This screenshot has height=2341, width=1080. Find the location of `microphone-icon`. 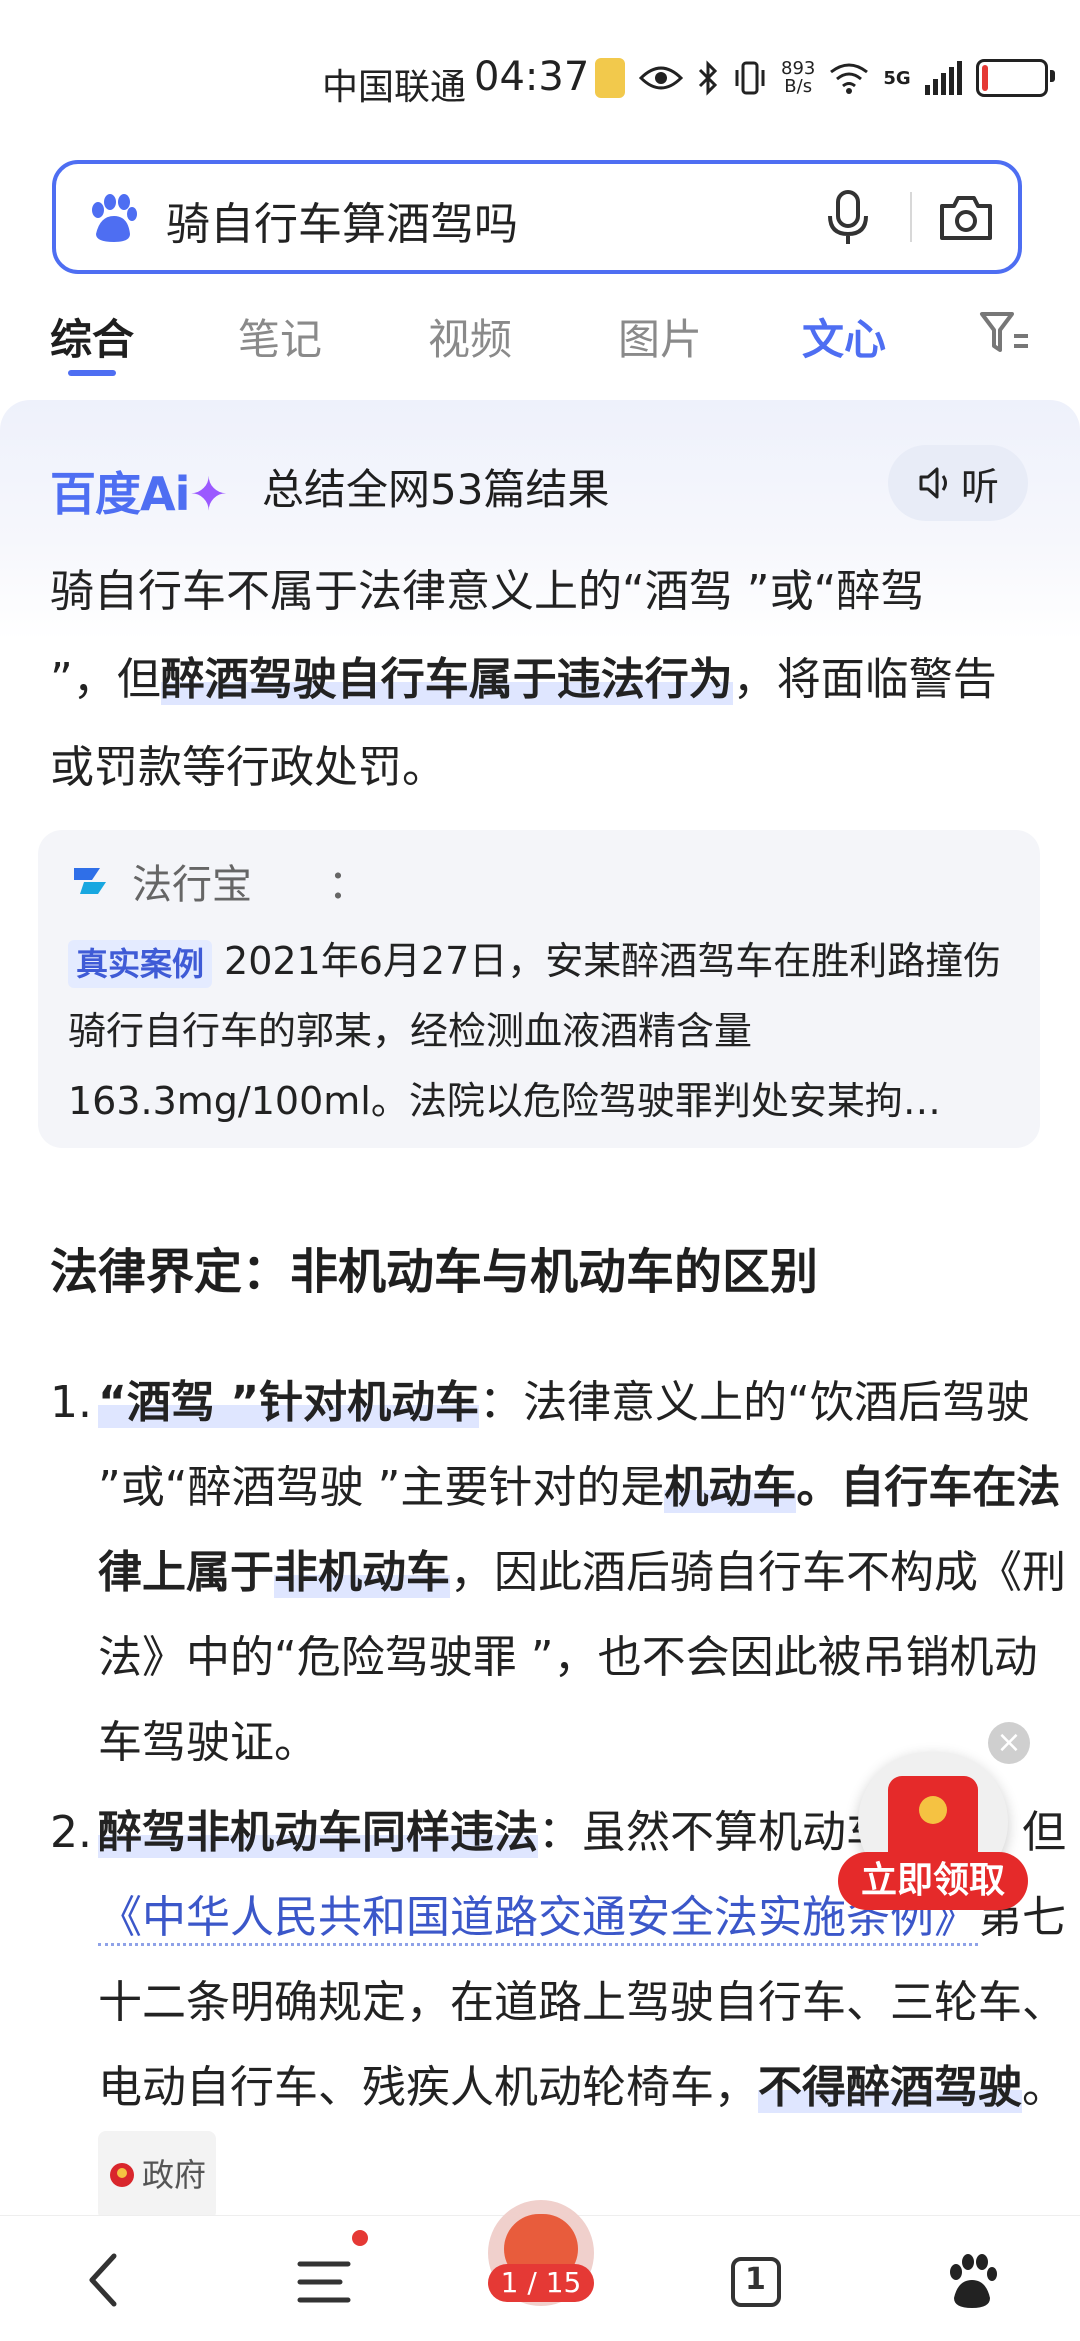

microphone-icon is located at coordinates (848, 218).